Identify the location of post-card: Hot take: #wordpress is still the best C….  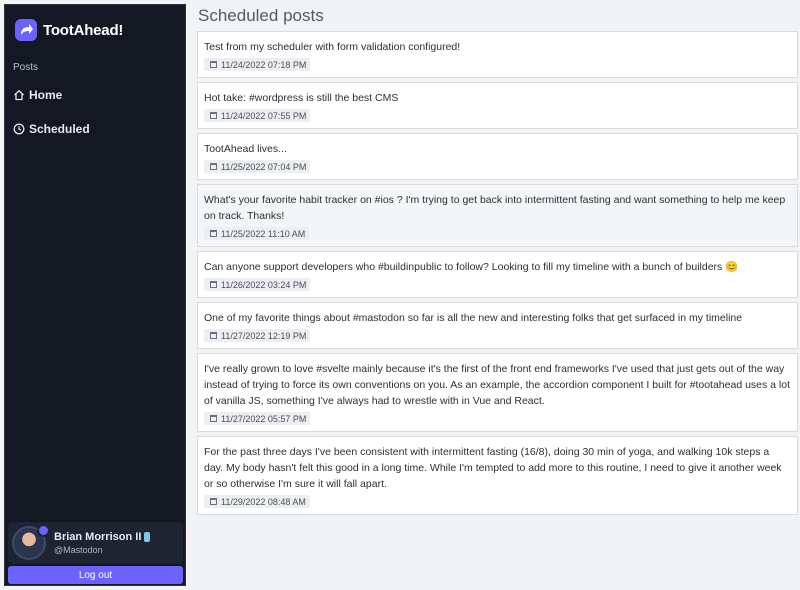
(497, 105).